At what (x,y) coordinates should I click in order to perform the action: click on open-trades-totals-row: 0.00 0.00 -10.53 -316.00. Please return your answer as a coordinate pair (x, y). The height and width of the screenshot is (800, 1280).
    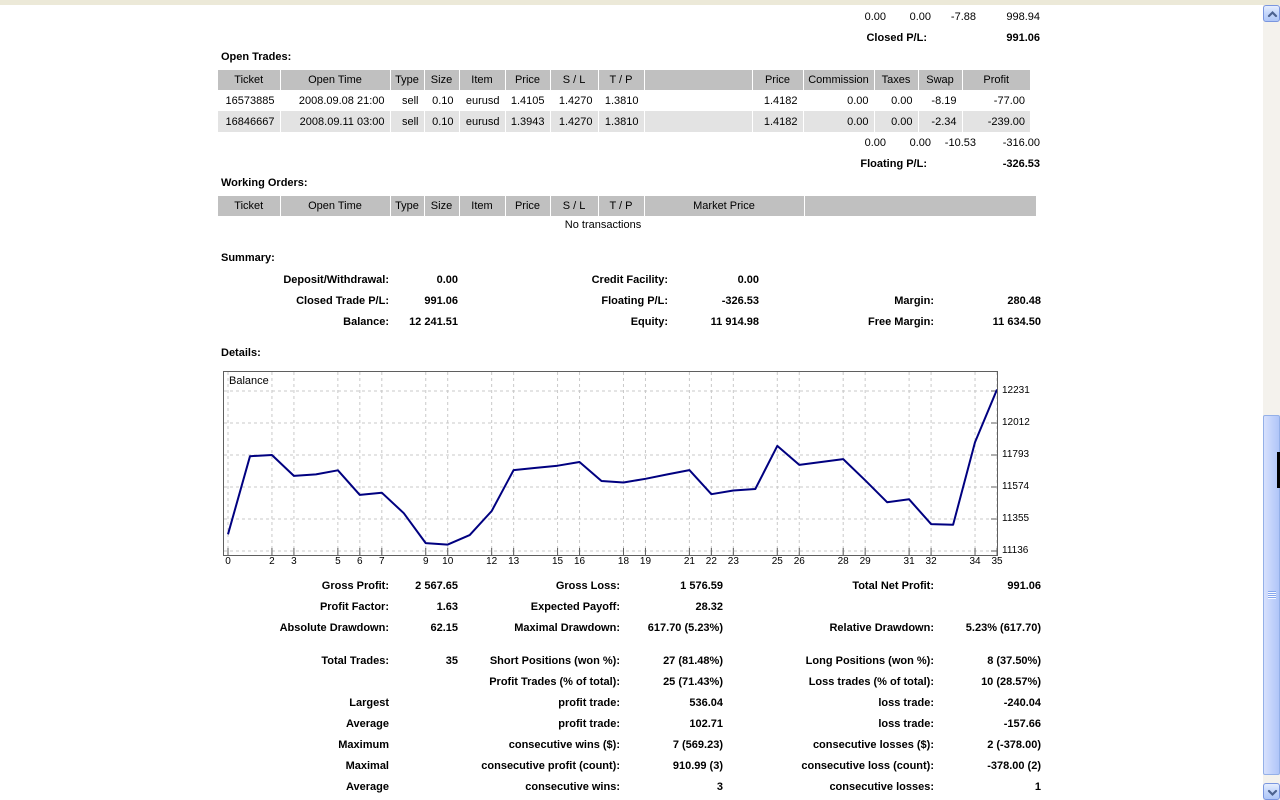
    Looking at the image, I should click on (640, 143).